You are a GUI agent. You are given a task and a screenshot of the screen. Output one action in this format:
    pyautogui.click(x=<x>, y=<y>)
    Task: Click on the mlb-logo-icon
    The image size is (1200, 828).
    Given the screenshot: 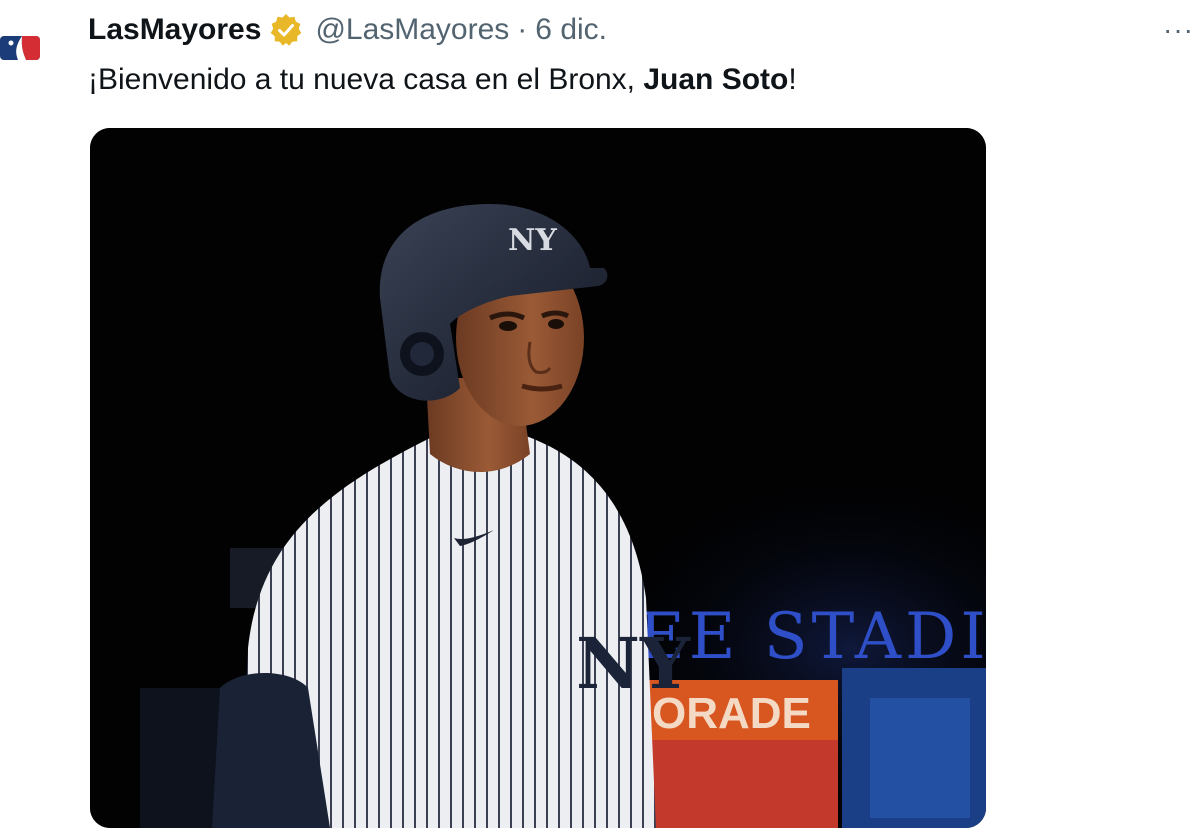 What is the action you would take?
    pyautogui.click(x=20, y=48)
    